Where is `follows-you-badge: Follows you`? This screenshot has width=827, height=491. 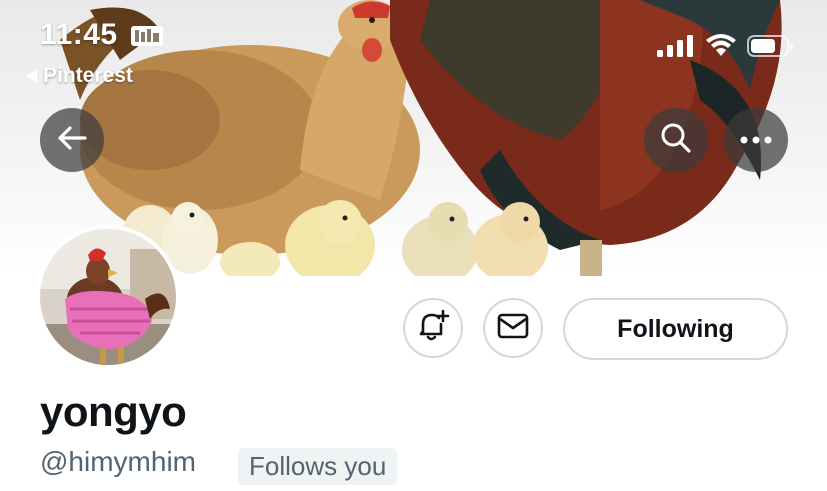
follows-you-badge: Follows you is located at coordinates (318, 466).